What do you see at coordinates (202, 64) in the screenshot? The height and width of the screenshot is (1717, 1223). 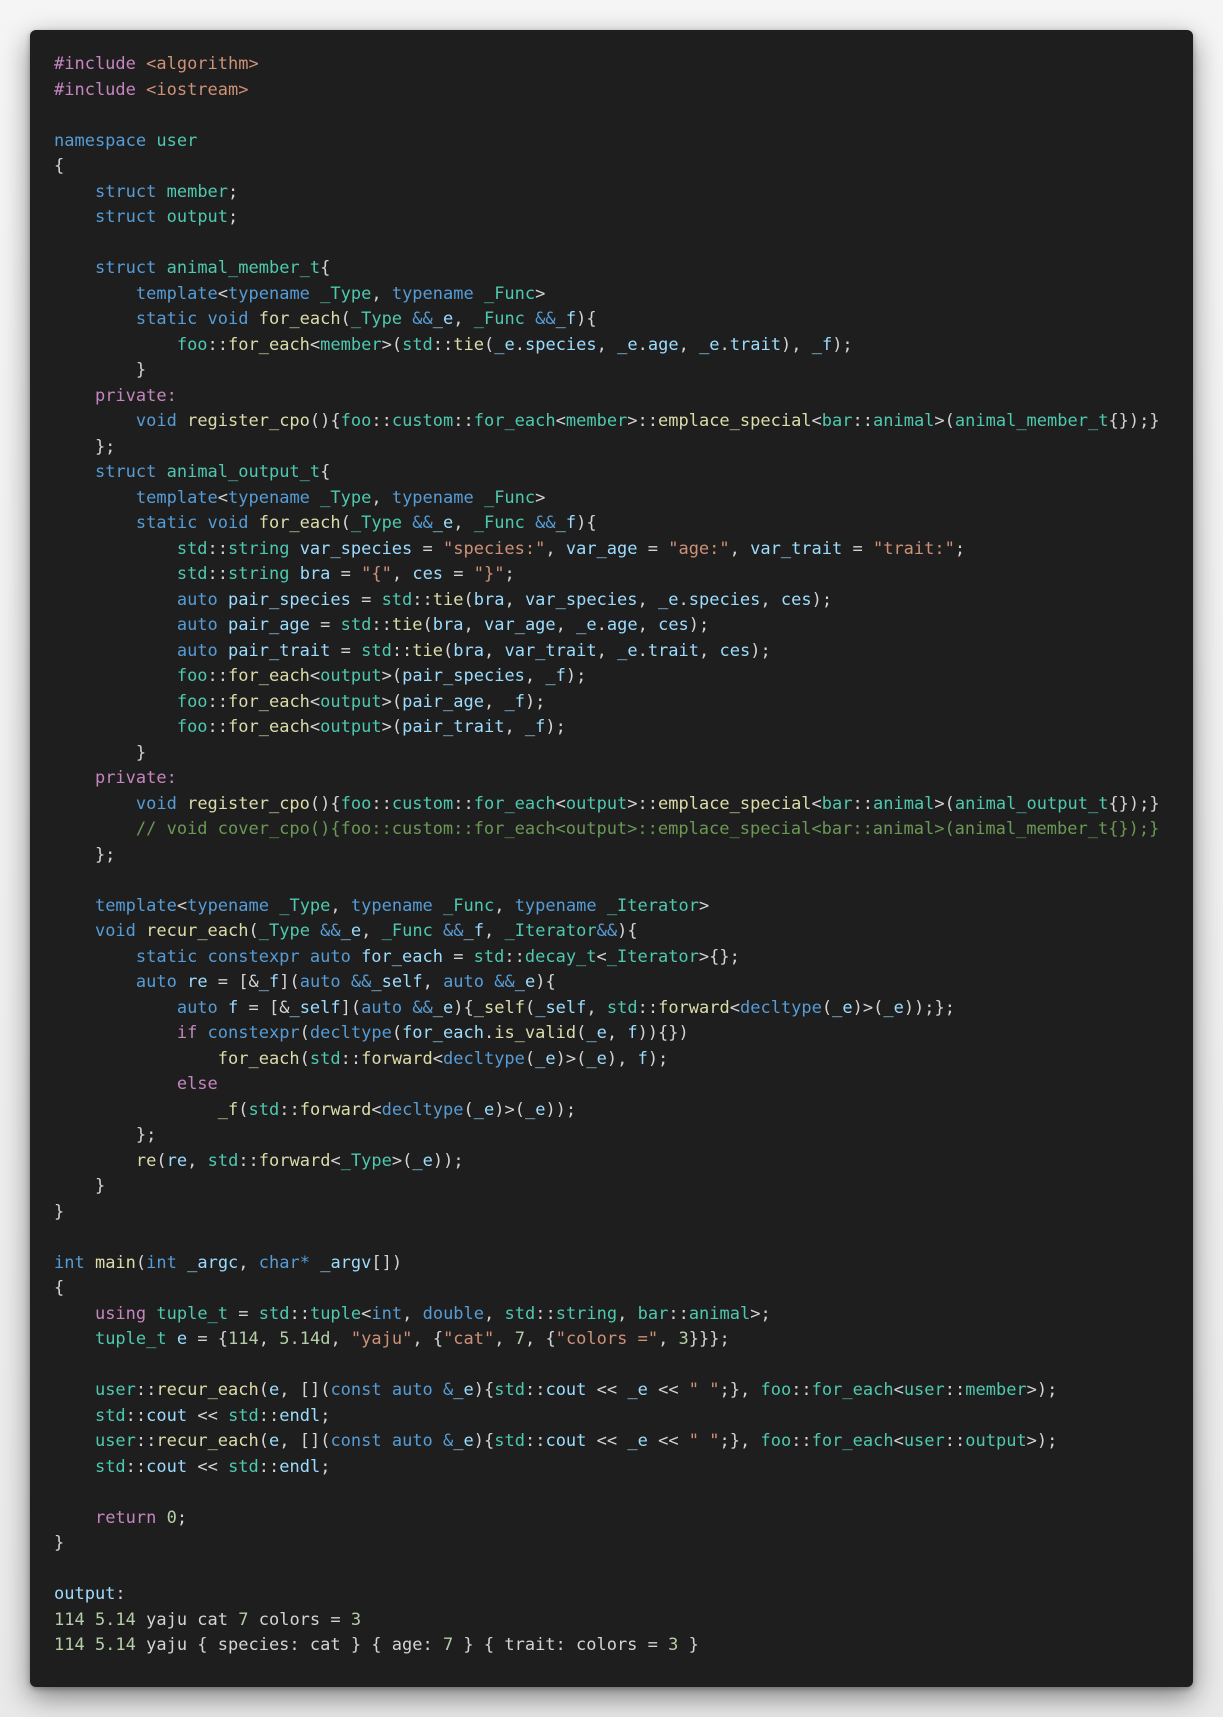 I see `code-token: <algorithm>` at bounding box center [202, 64].